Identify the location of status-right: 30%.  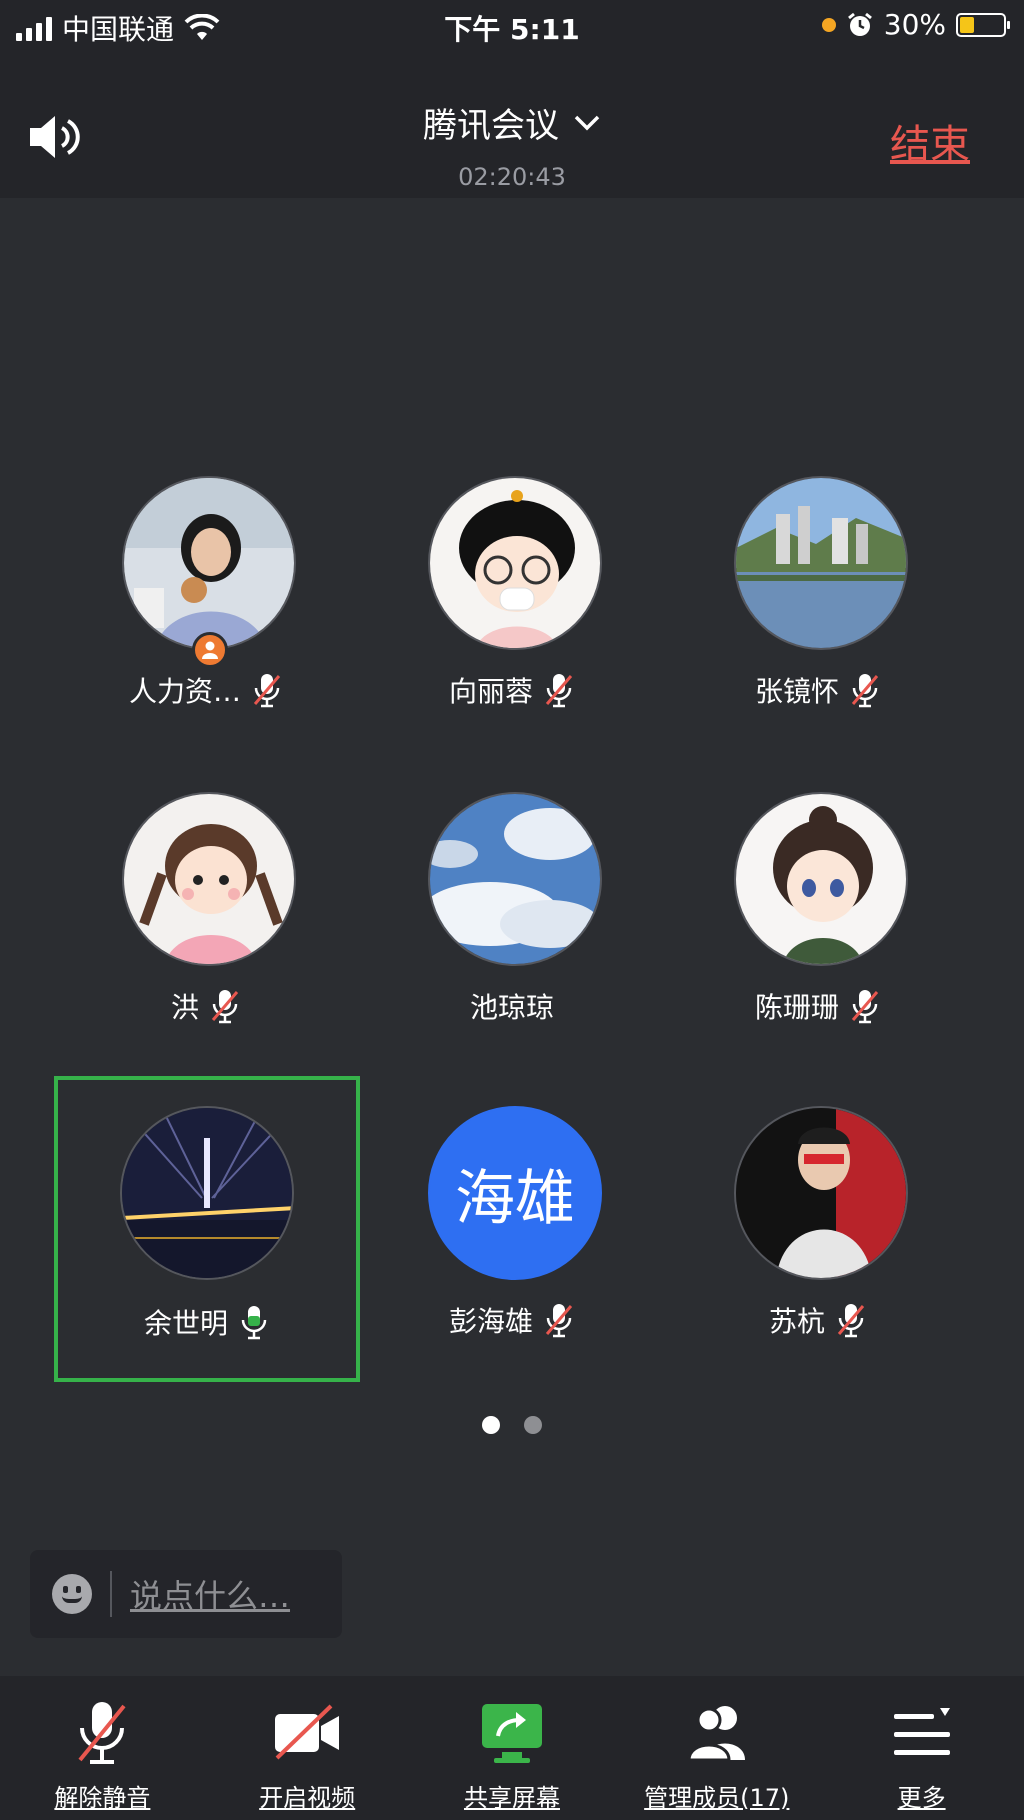
(915, 24).